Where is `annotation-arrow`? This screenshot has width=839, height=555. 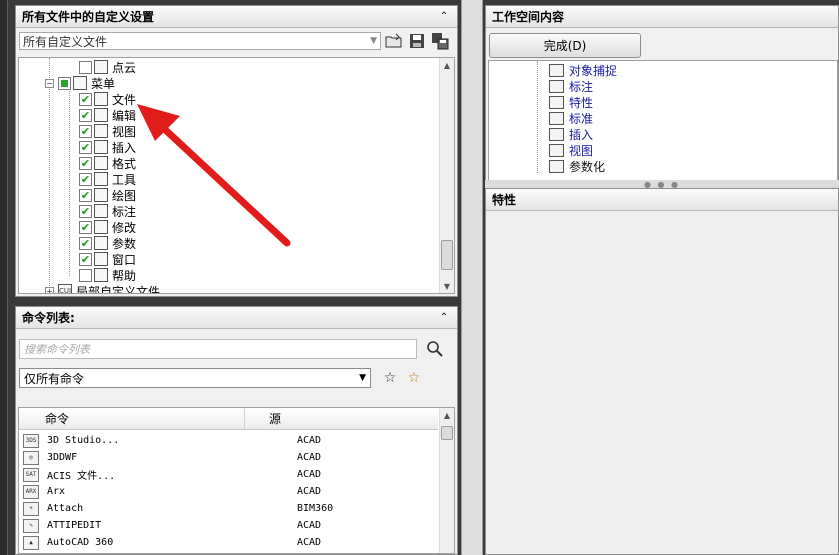 annotation-arrow is located at coordinates (214, 175).